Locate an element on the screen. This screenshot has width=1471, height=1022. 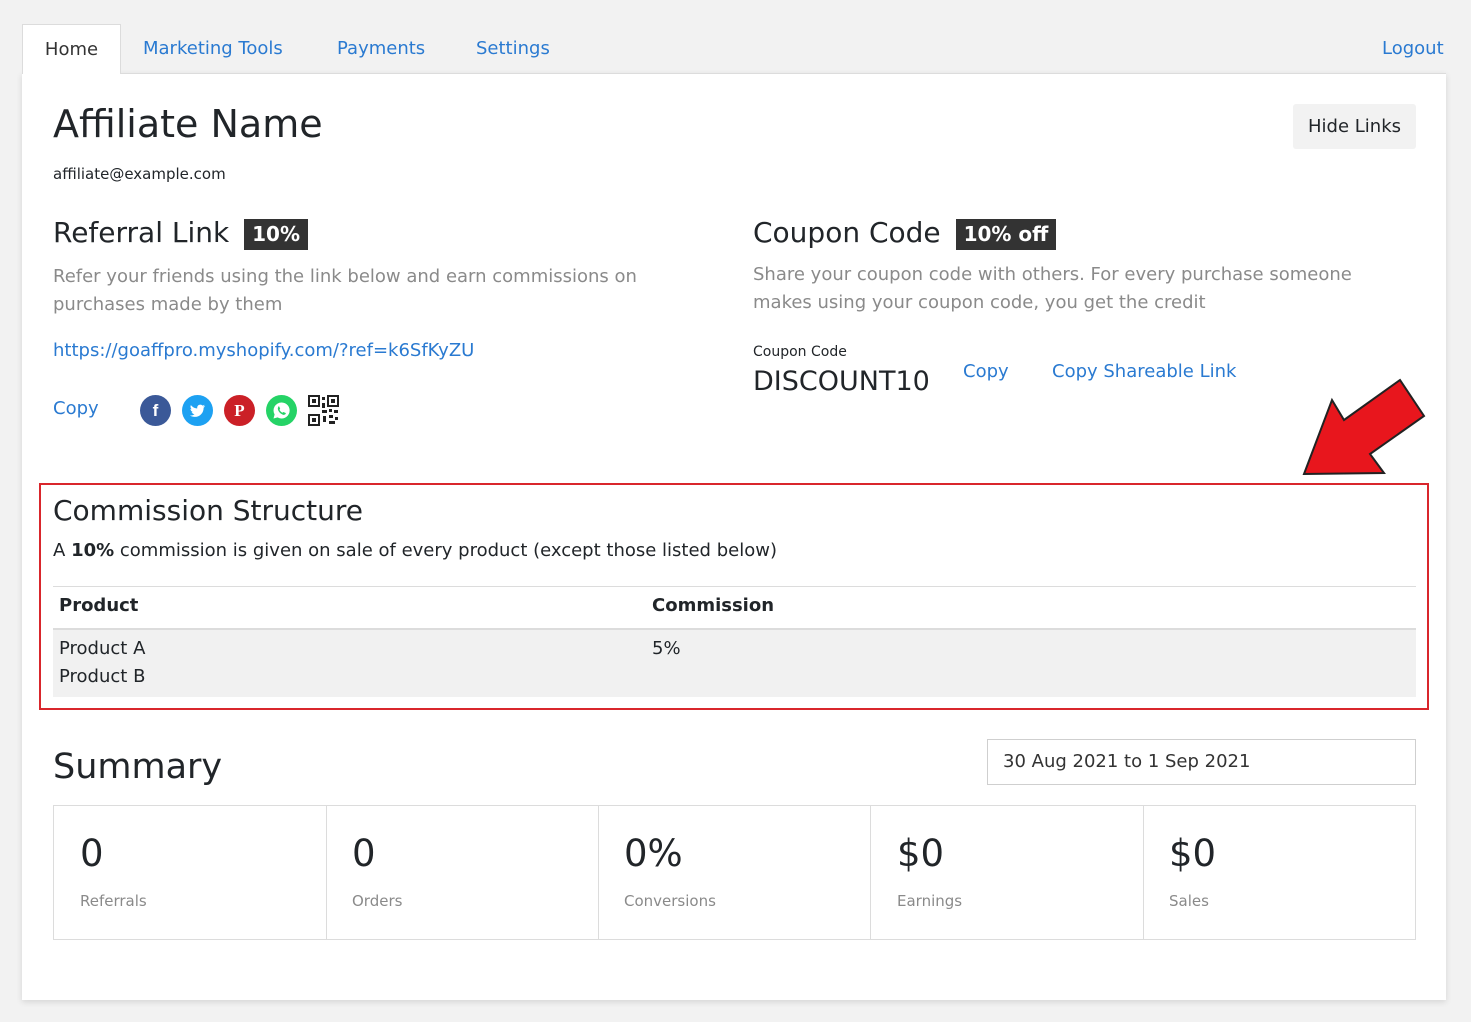
qr-code-icon is located at coordinates (323, 410).